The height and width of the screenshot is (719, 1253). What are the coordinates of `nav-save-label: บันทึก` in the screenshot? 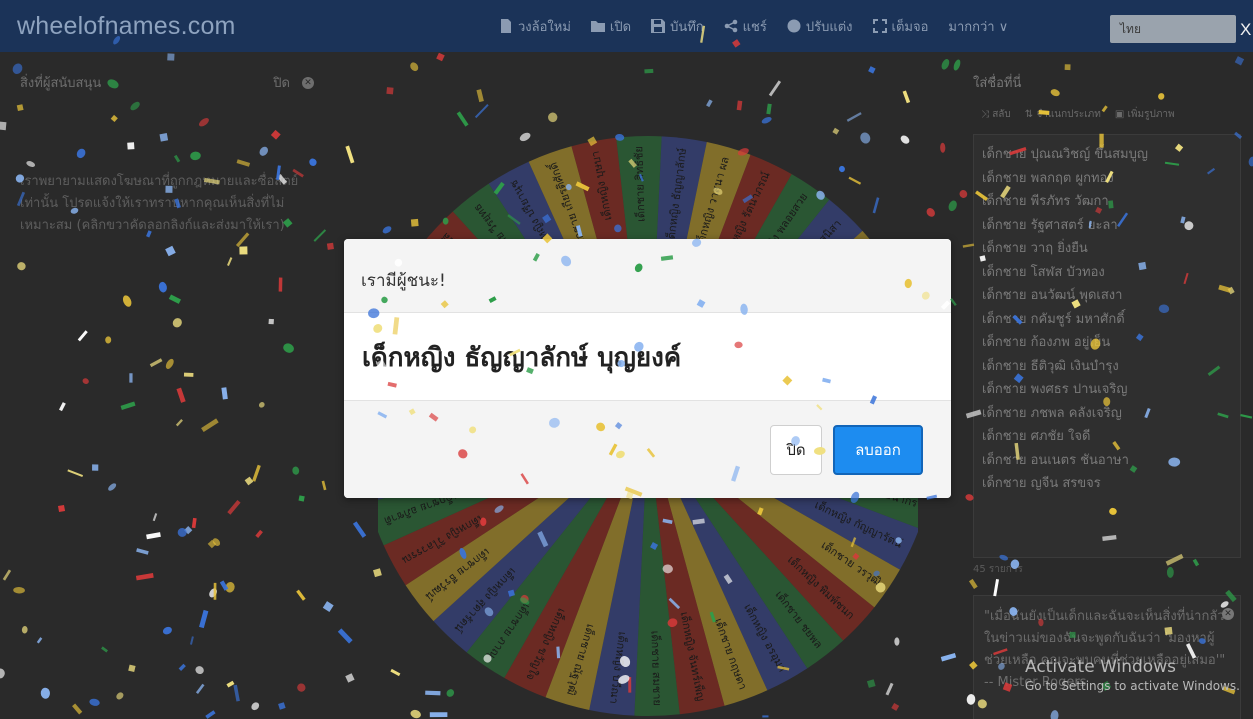 It's located at (687, 27).